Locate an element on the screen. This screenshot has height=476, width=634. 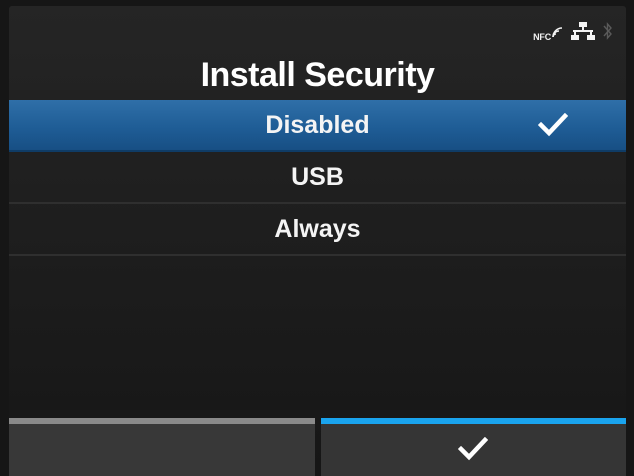
option-label: Disabled is located at coordinates (317, 125).